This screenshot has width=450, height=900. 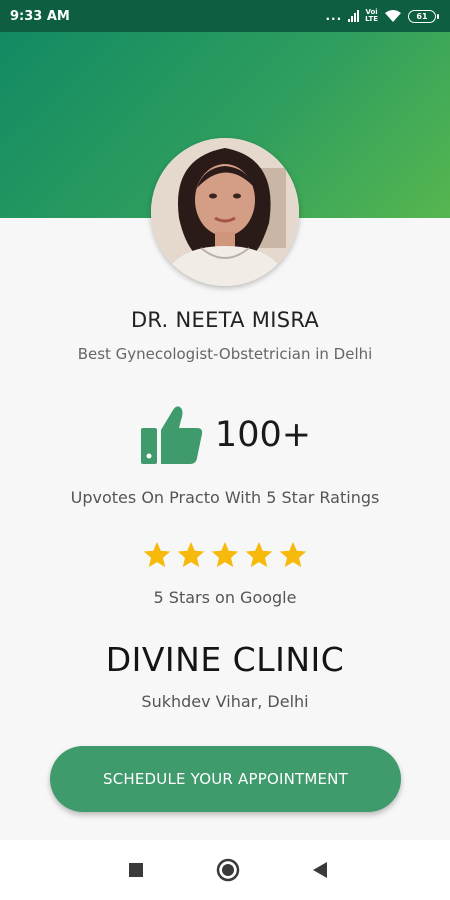 I want to click on upvote-label: Upvotes On Practo With 5 Star Ratings, so click(x=225, y=497).